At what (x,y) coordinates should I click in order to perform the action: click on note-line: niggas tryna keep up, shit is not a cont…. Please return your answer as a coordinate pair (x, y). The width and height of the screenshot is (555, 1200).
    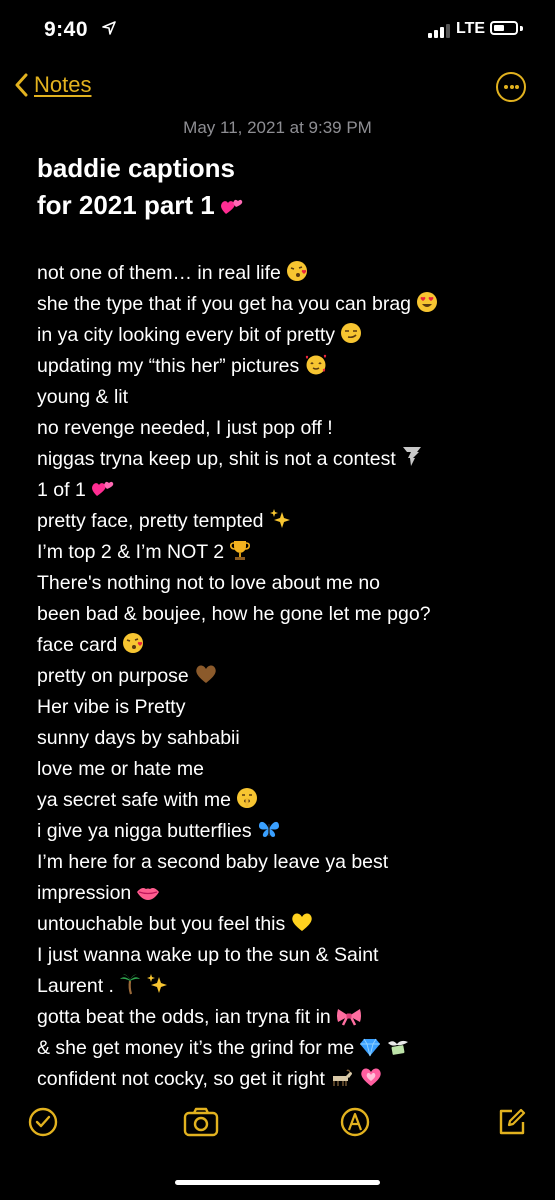
    Looking at the image, I should click on (287, 459).